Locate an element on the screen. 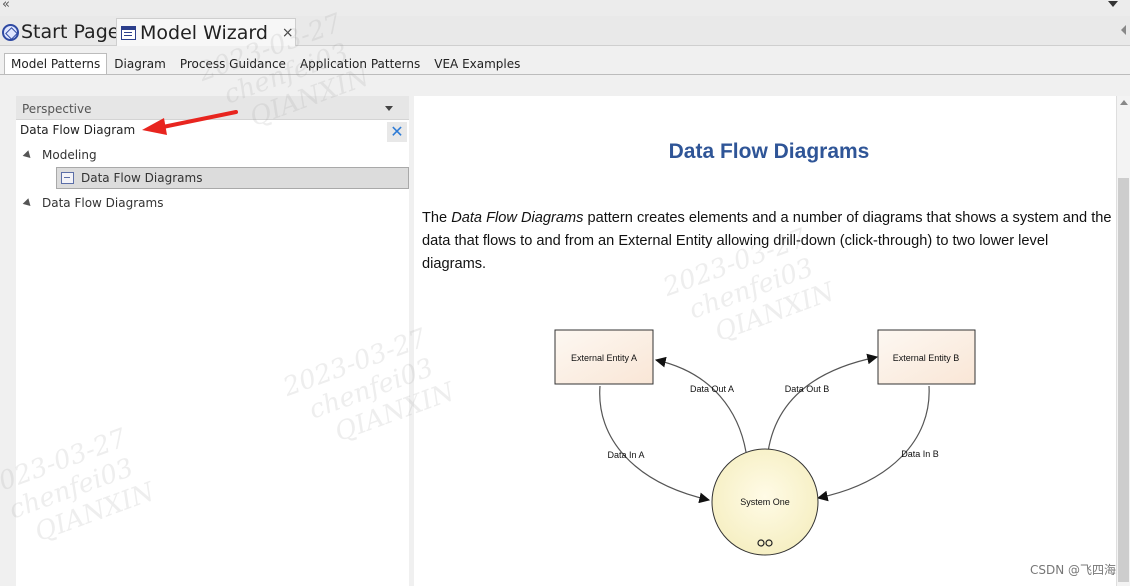 The image size is (1130, 586). document-tabs: Start Page Model Wizard × is located at coordinates (565, 31).